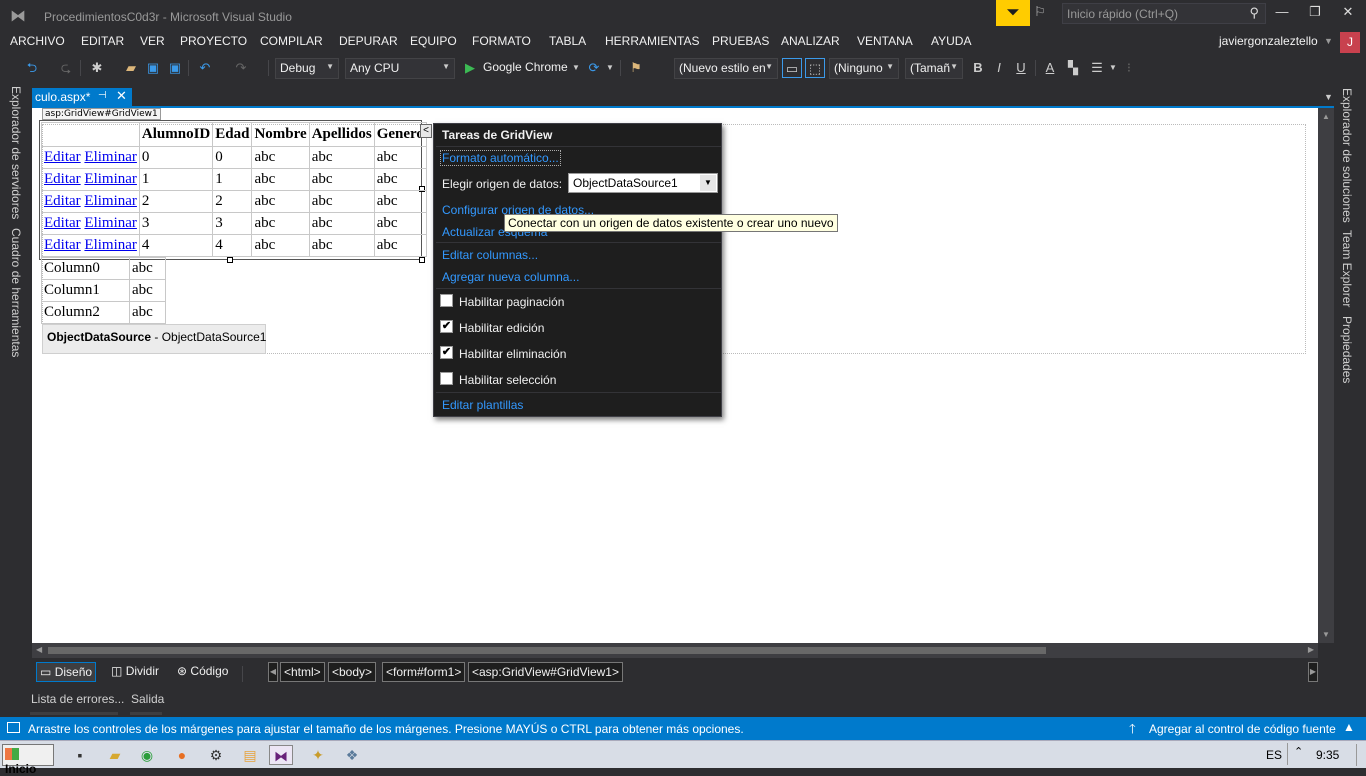  Describe the element at coordinates (1327, 755) in the screenshot. I see `clock: 9:35` at that location.